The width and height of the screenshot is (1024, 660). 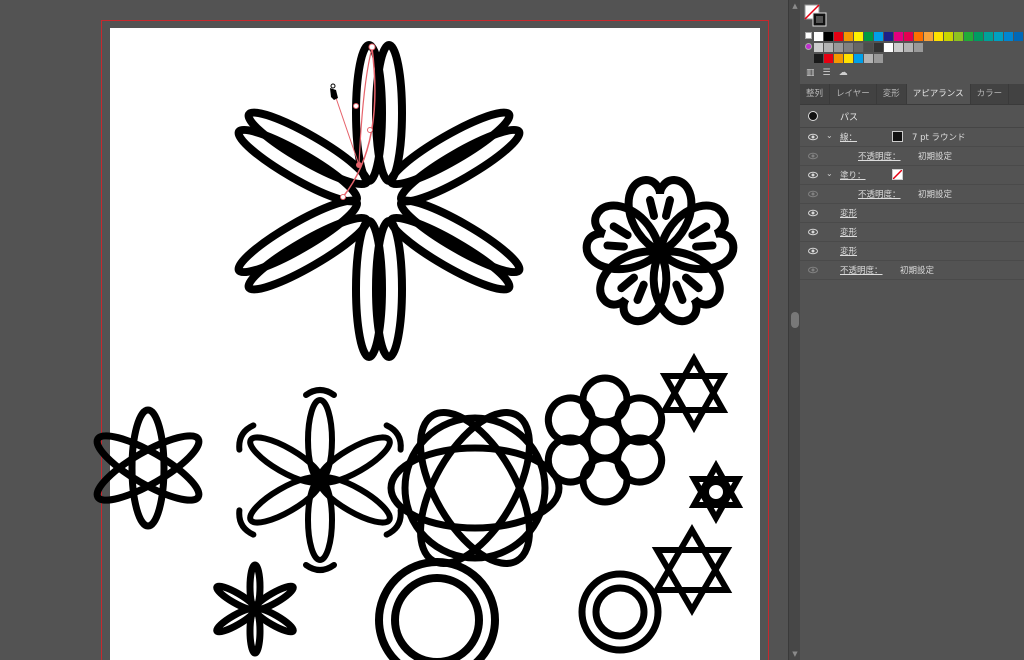 What do you see at coordinates (879, 194) in the screenshot?
I see `fill-opacity-label: 不透明度：` at bounding box center [879, 194].